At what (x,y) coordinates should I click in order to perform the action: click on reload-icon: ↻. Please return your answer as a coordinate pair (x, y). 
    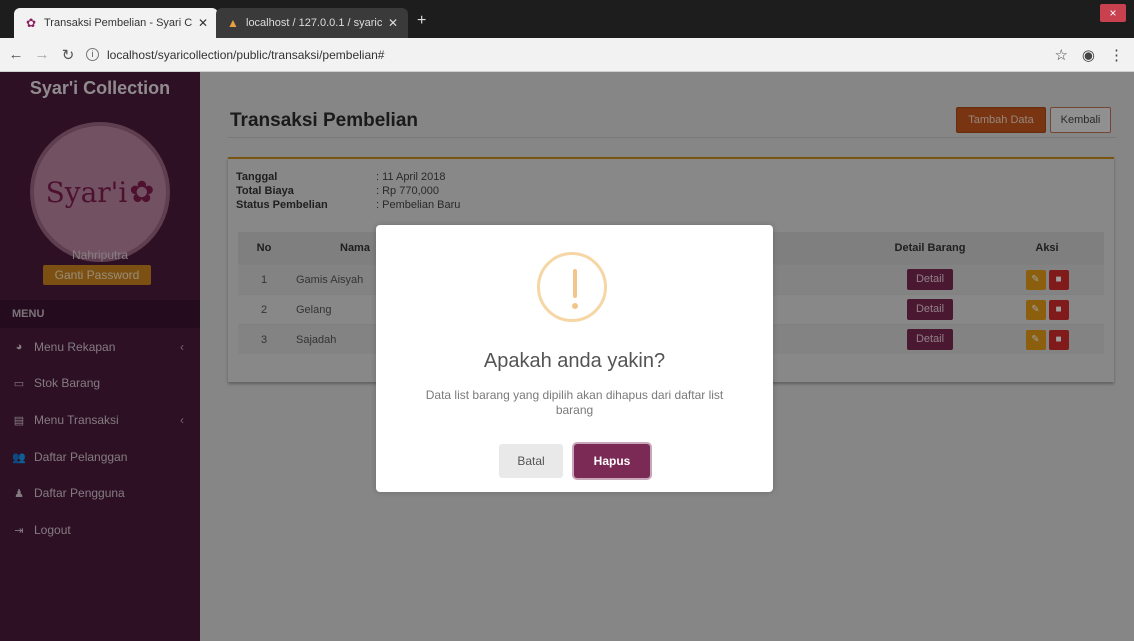
    Looking at the image, I should click on (68, 55).